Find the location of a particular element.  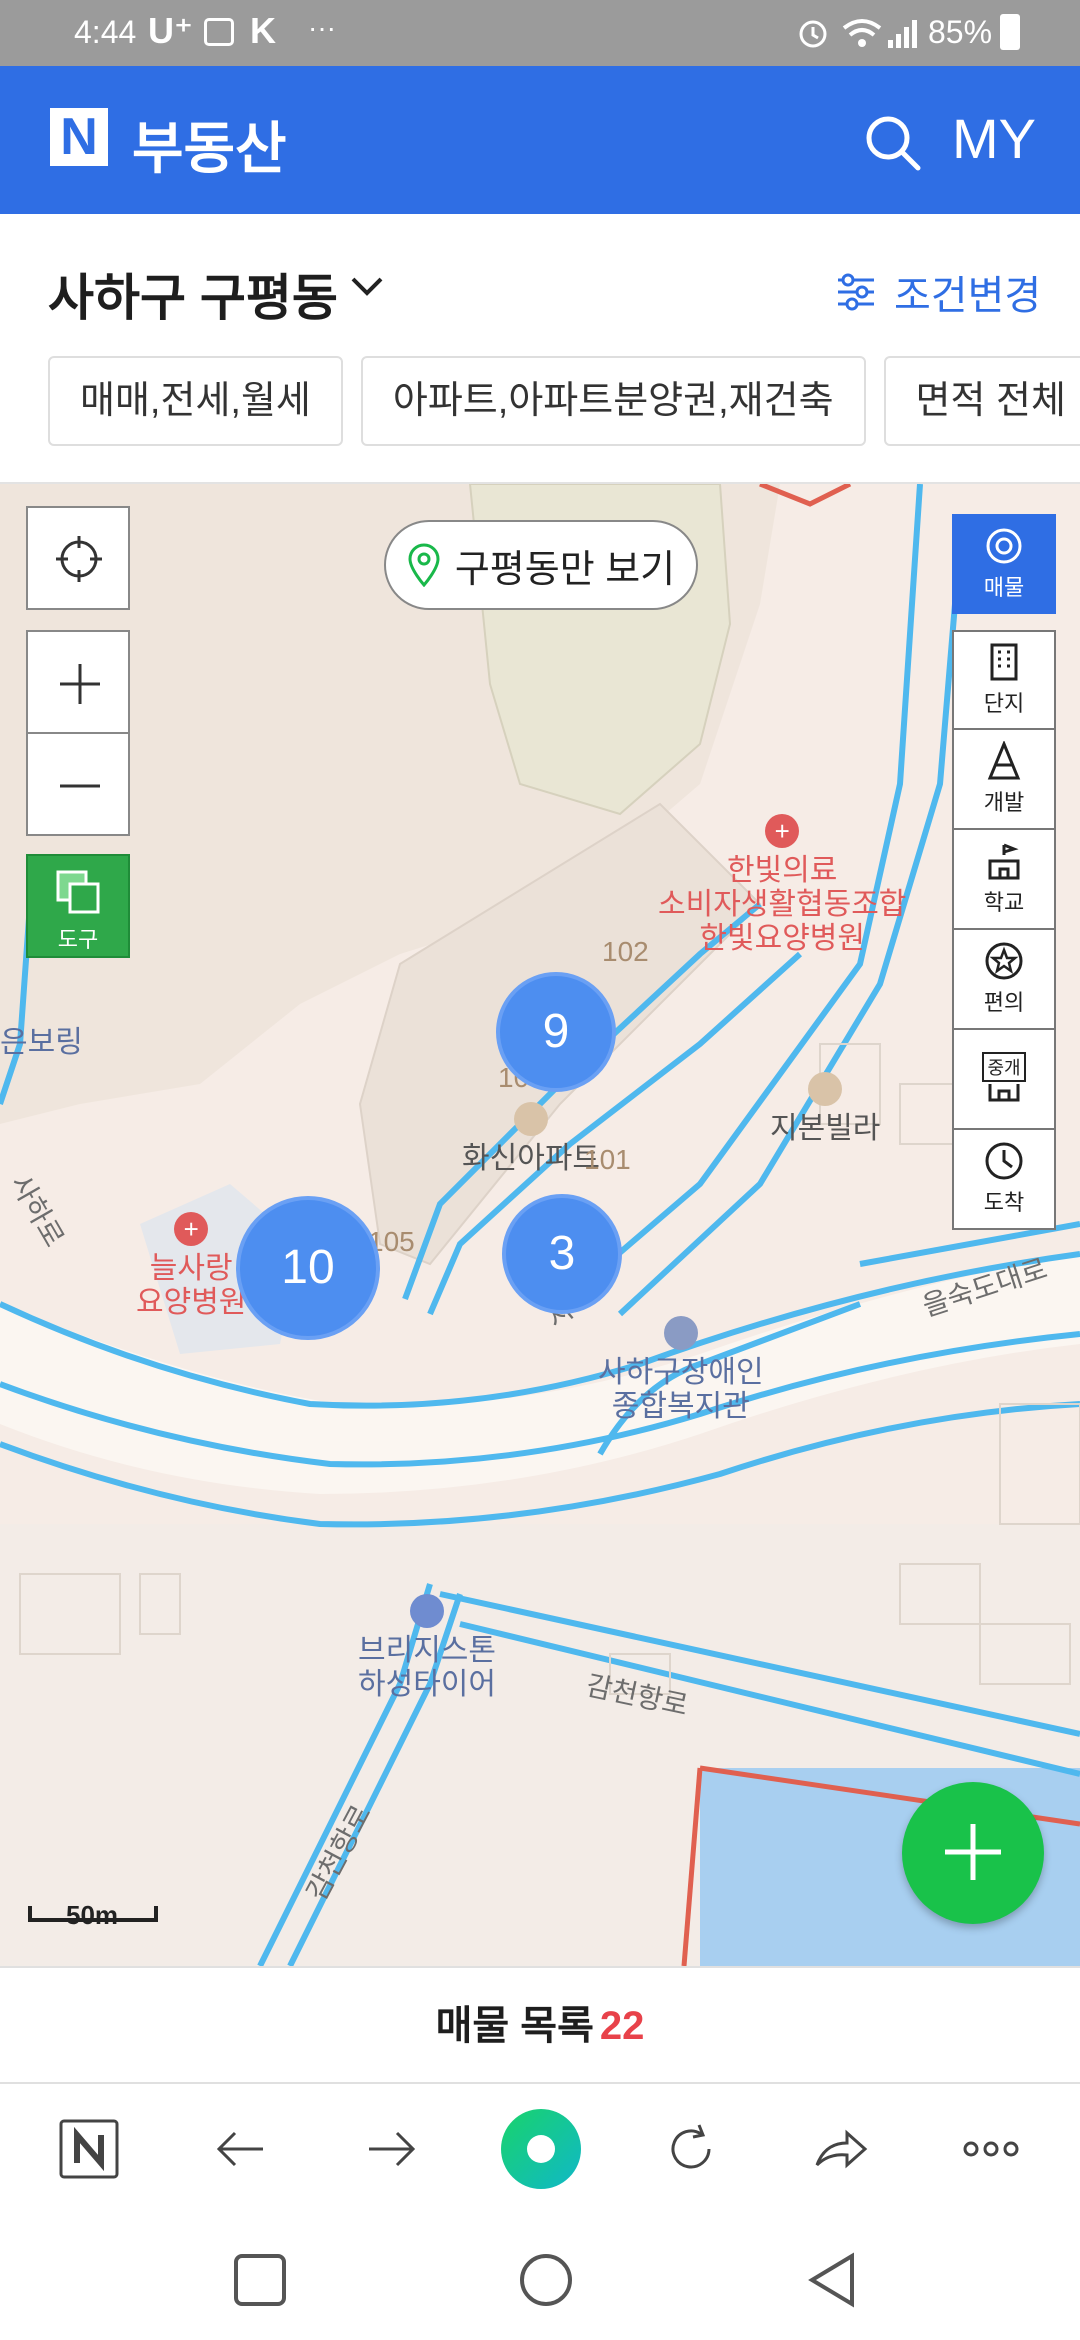

more-button is located at coordinates (991, 2149).